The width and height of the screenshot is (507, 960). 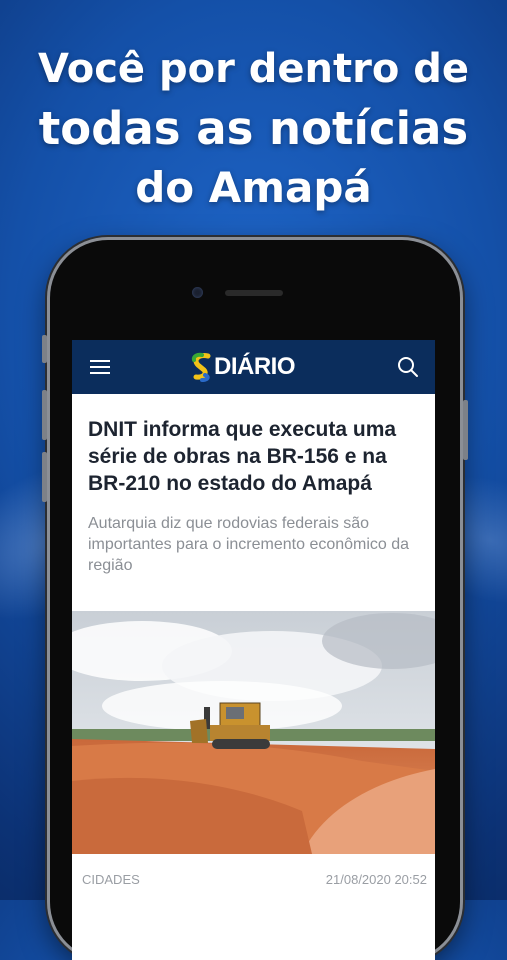 What do you see at coordinates (44, 477) in the screenshot?
I see `volume-down-button` at bounding box center [44, 477].